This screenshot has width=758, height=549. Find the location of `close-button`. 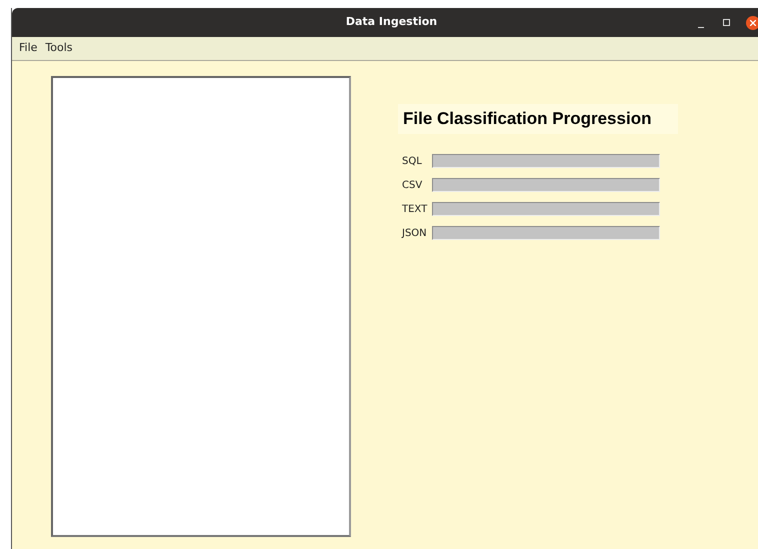

close-button is located at coordinates (752, 23).